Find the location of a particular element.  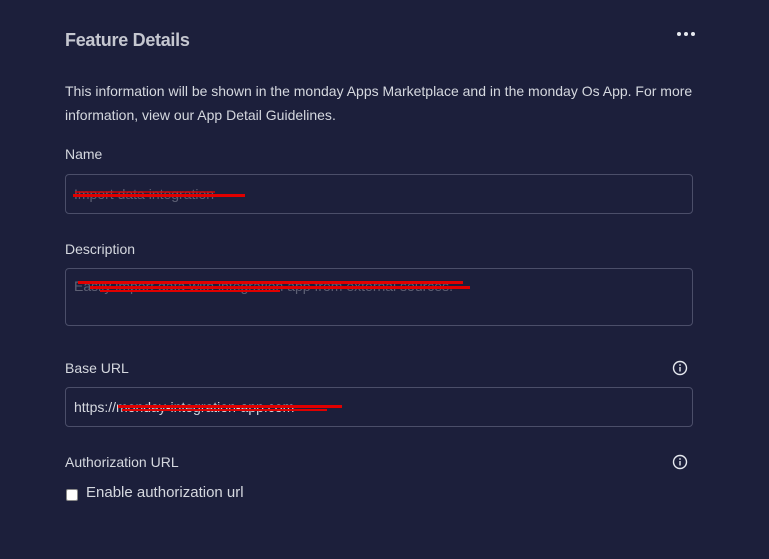

enable-authorization-url-checkbox is located at coordinates (72, 495).